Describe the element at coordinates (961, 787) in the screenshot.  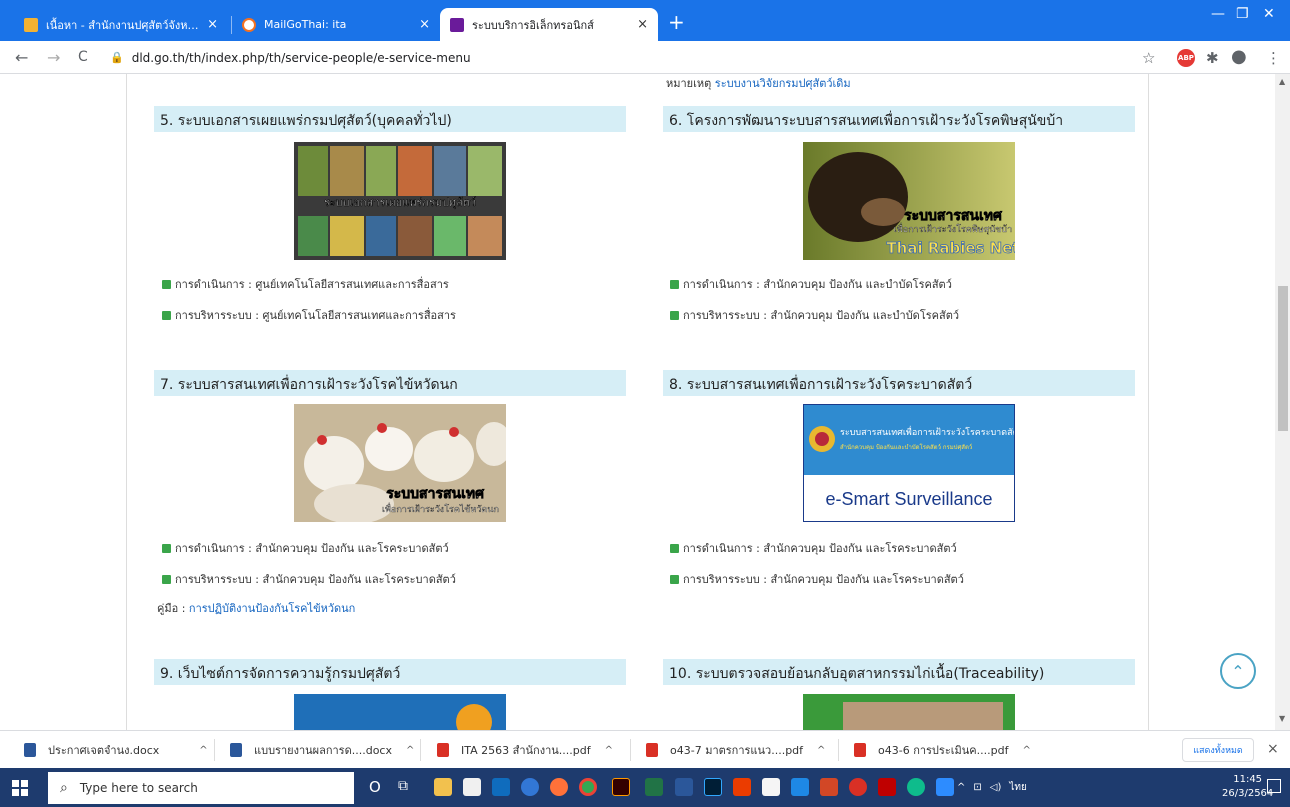
I see `tray-expand-icon: ^` at that location.